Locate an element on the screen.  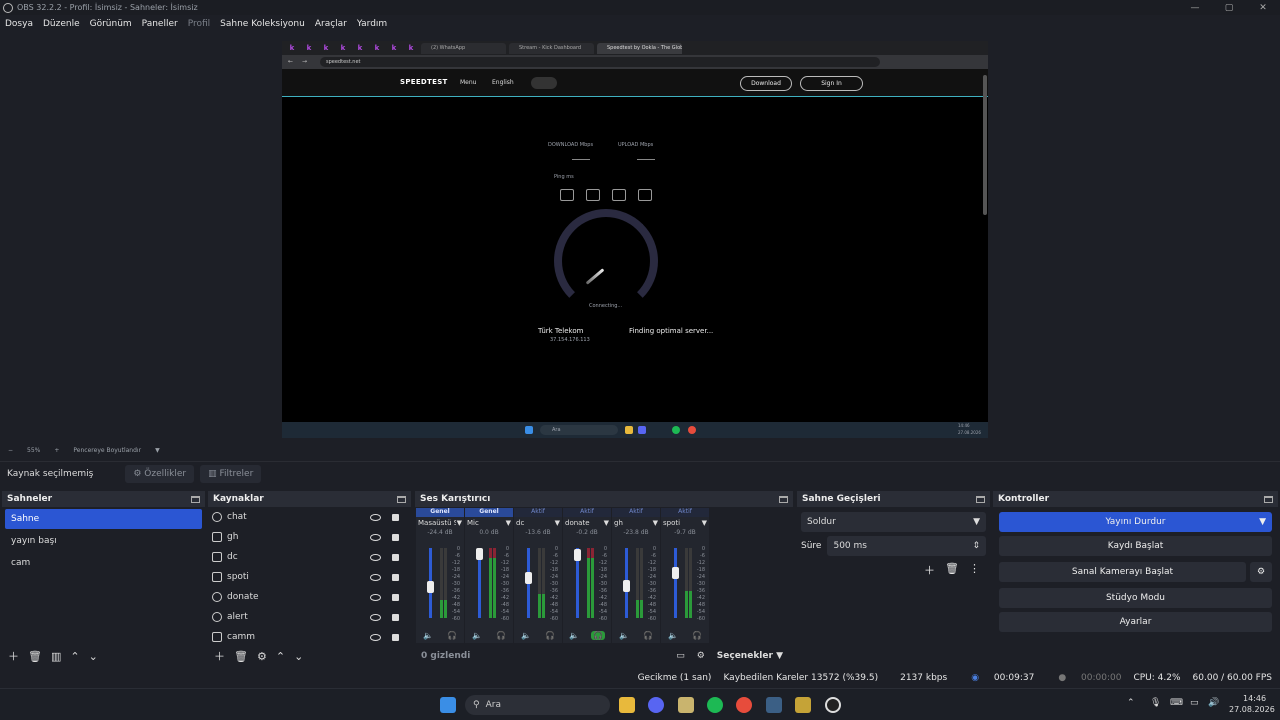
source-item: dc is located at coordinates (309, 557).